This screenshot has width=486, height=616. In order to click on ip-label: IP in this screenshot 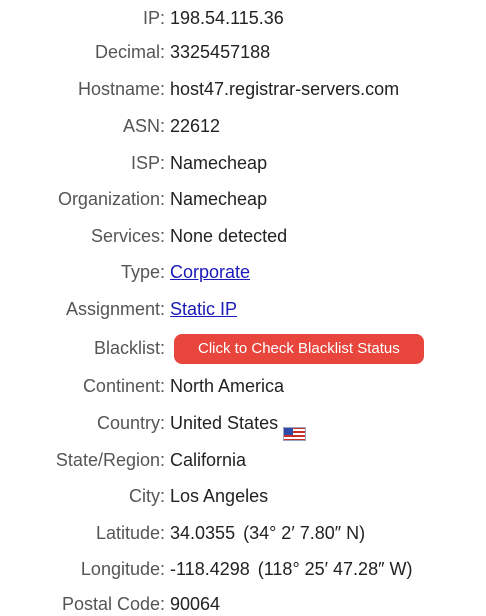, I will do `click(151, 18)`.